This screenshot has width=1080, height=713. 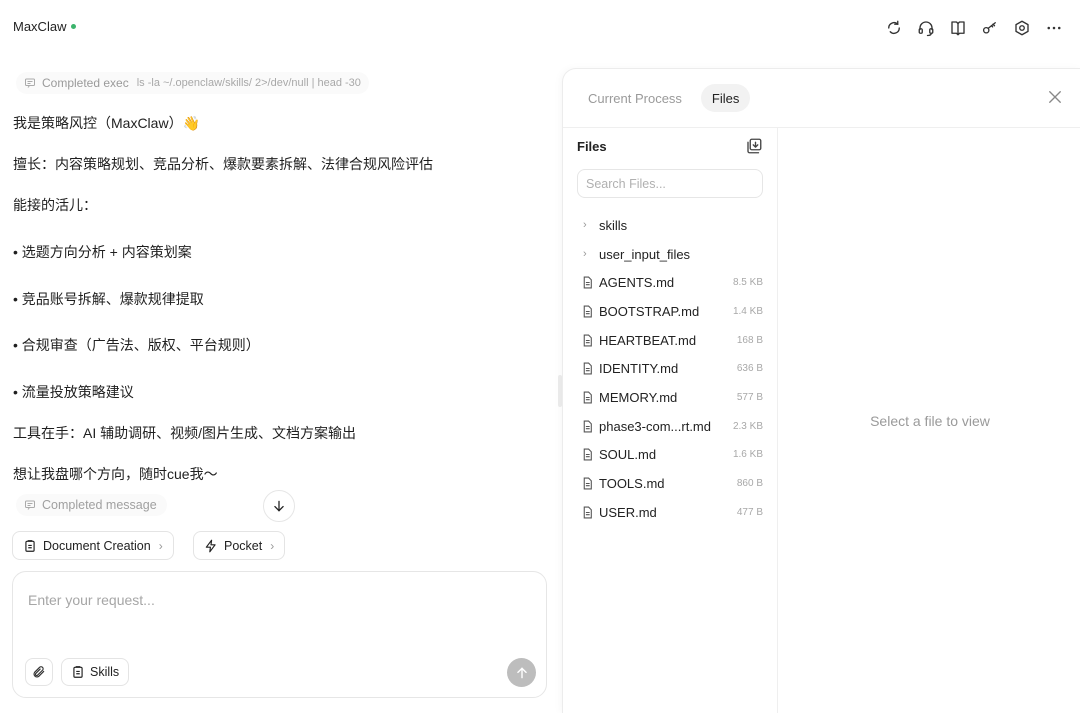 I want to click on message-line: 能接的活儿：, so click(x=55, y=205).